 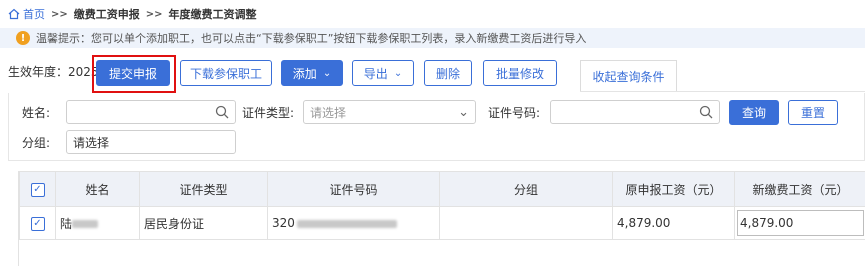 What do you see at coordinates (97, 189) in the screenshot?
I see `column-header-name: 姓名` at bounding box center [97, 189].